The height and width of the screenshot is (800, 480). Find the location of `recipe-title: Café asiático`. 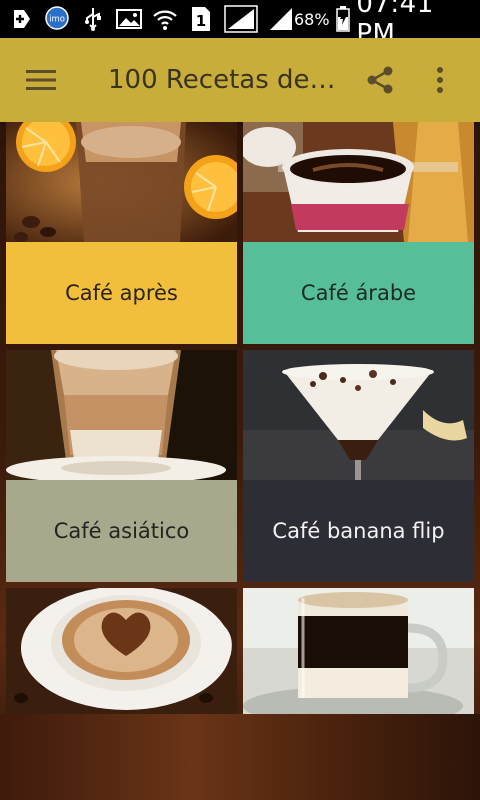

recipe-title: Café asiático is located at coordinates (121, 531).